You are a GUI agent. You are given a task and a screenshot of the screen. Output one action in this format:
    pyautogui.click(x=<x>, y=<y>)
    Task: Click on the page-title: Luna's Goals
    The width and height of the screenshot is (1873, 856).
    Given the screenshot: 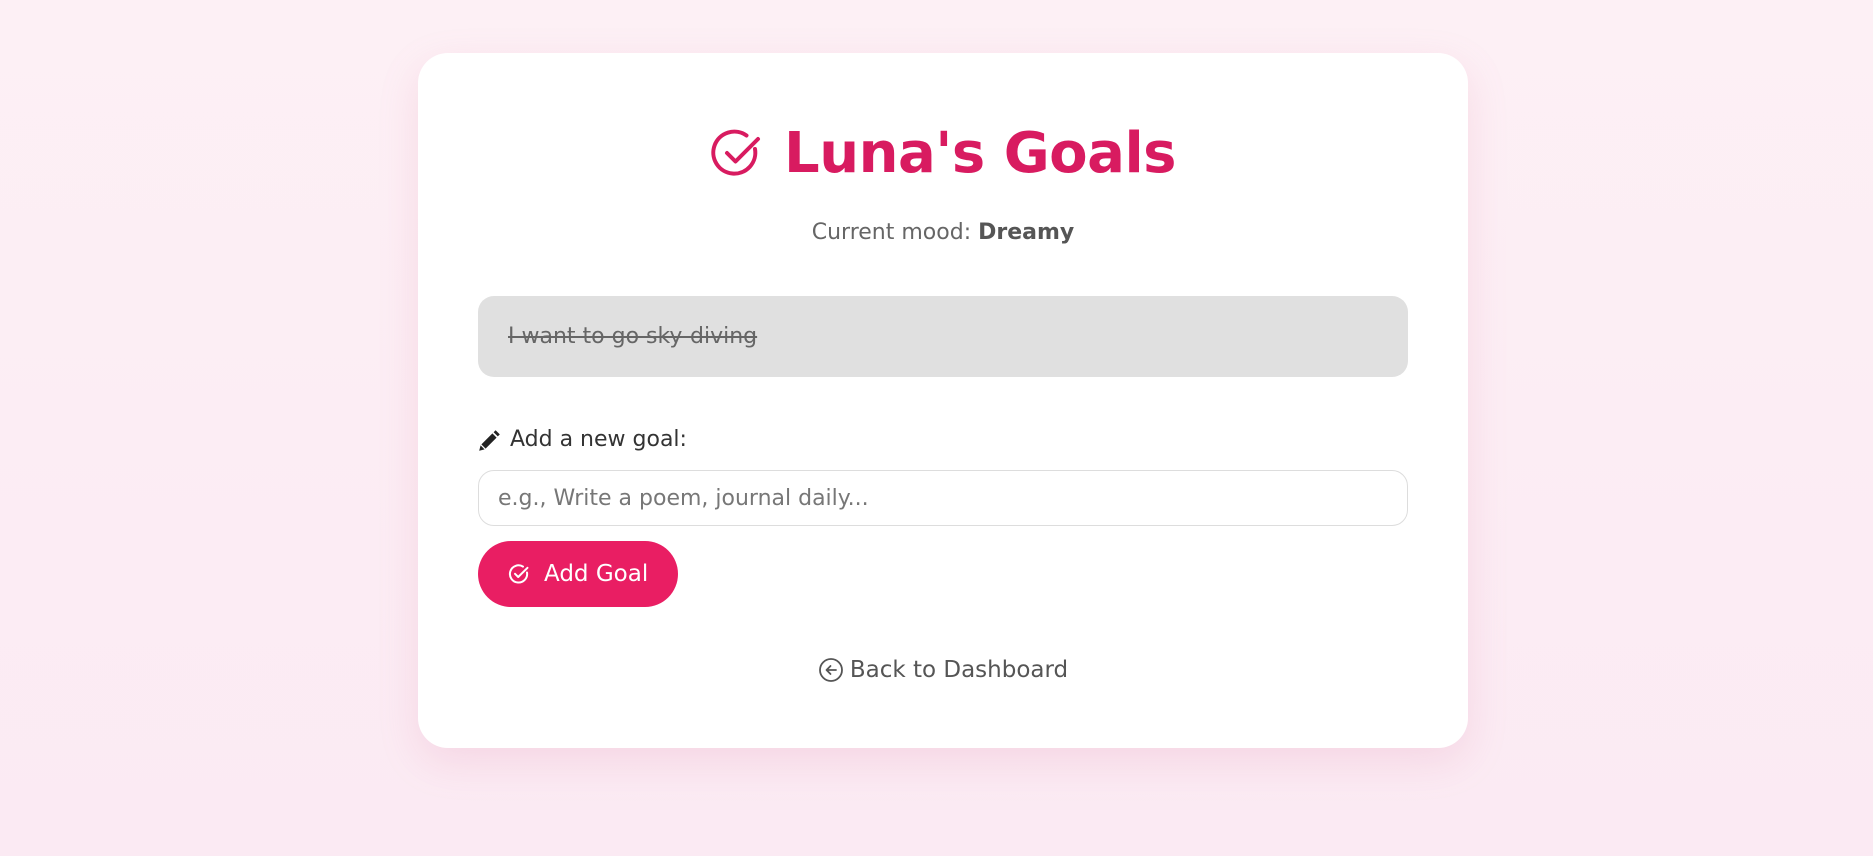 What is the action you would take?
    pyautogui.click(x=980, y=153)
    